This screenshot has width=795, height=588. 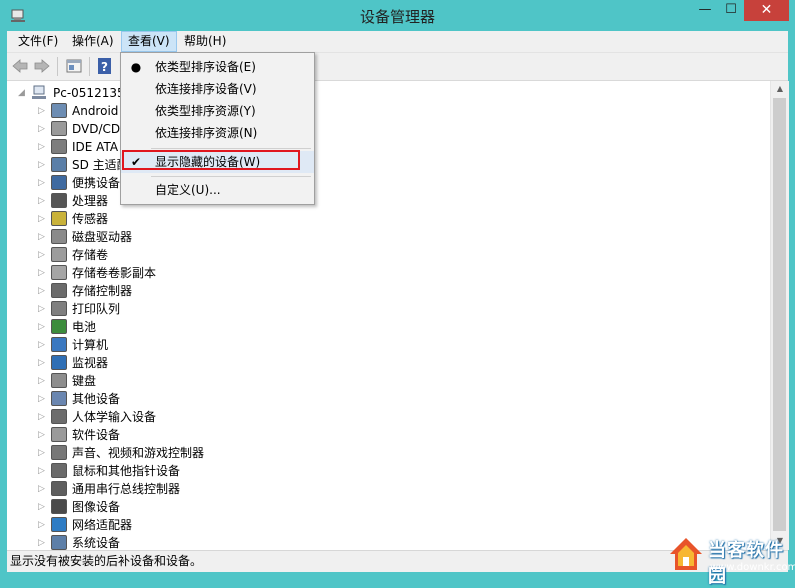 I want to click on tree-item-label: 处理器, so click(x=90, y=201).